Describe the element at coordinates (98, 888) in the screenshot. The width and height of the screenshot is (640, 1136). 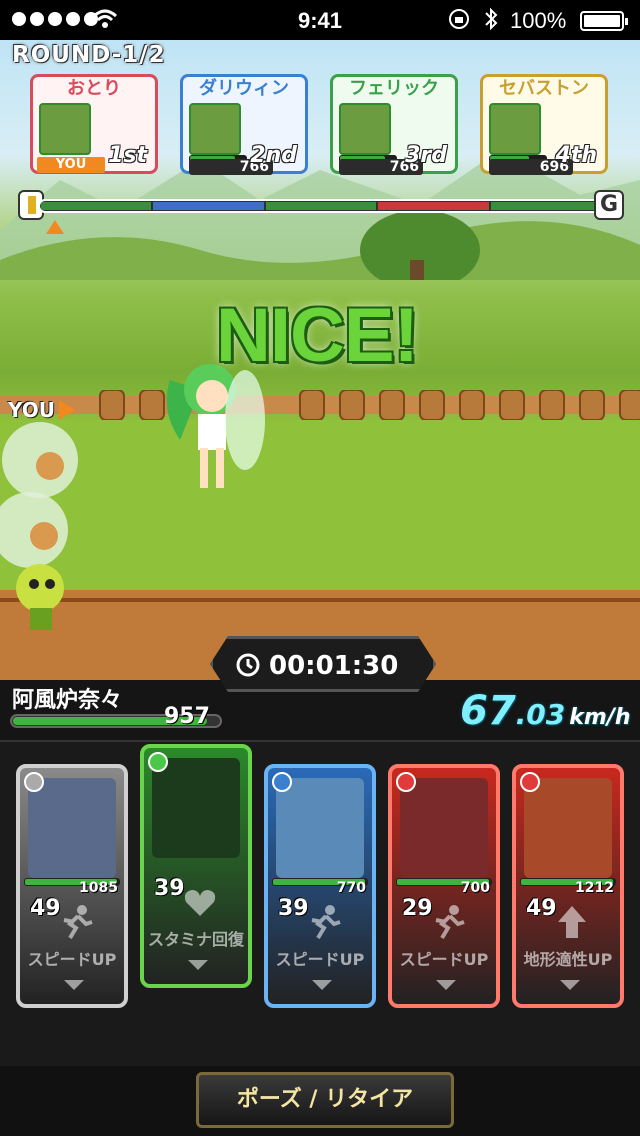
I see `card-stamina-value: 1085` at that location.